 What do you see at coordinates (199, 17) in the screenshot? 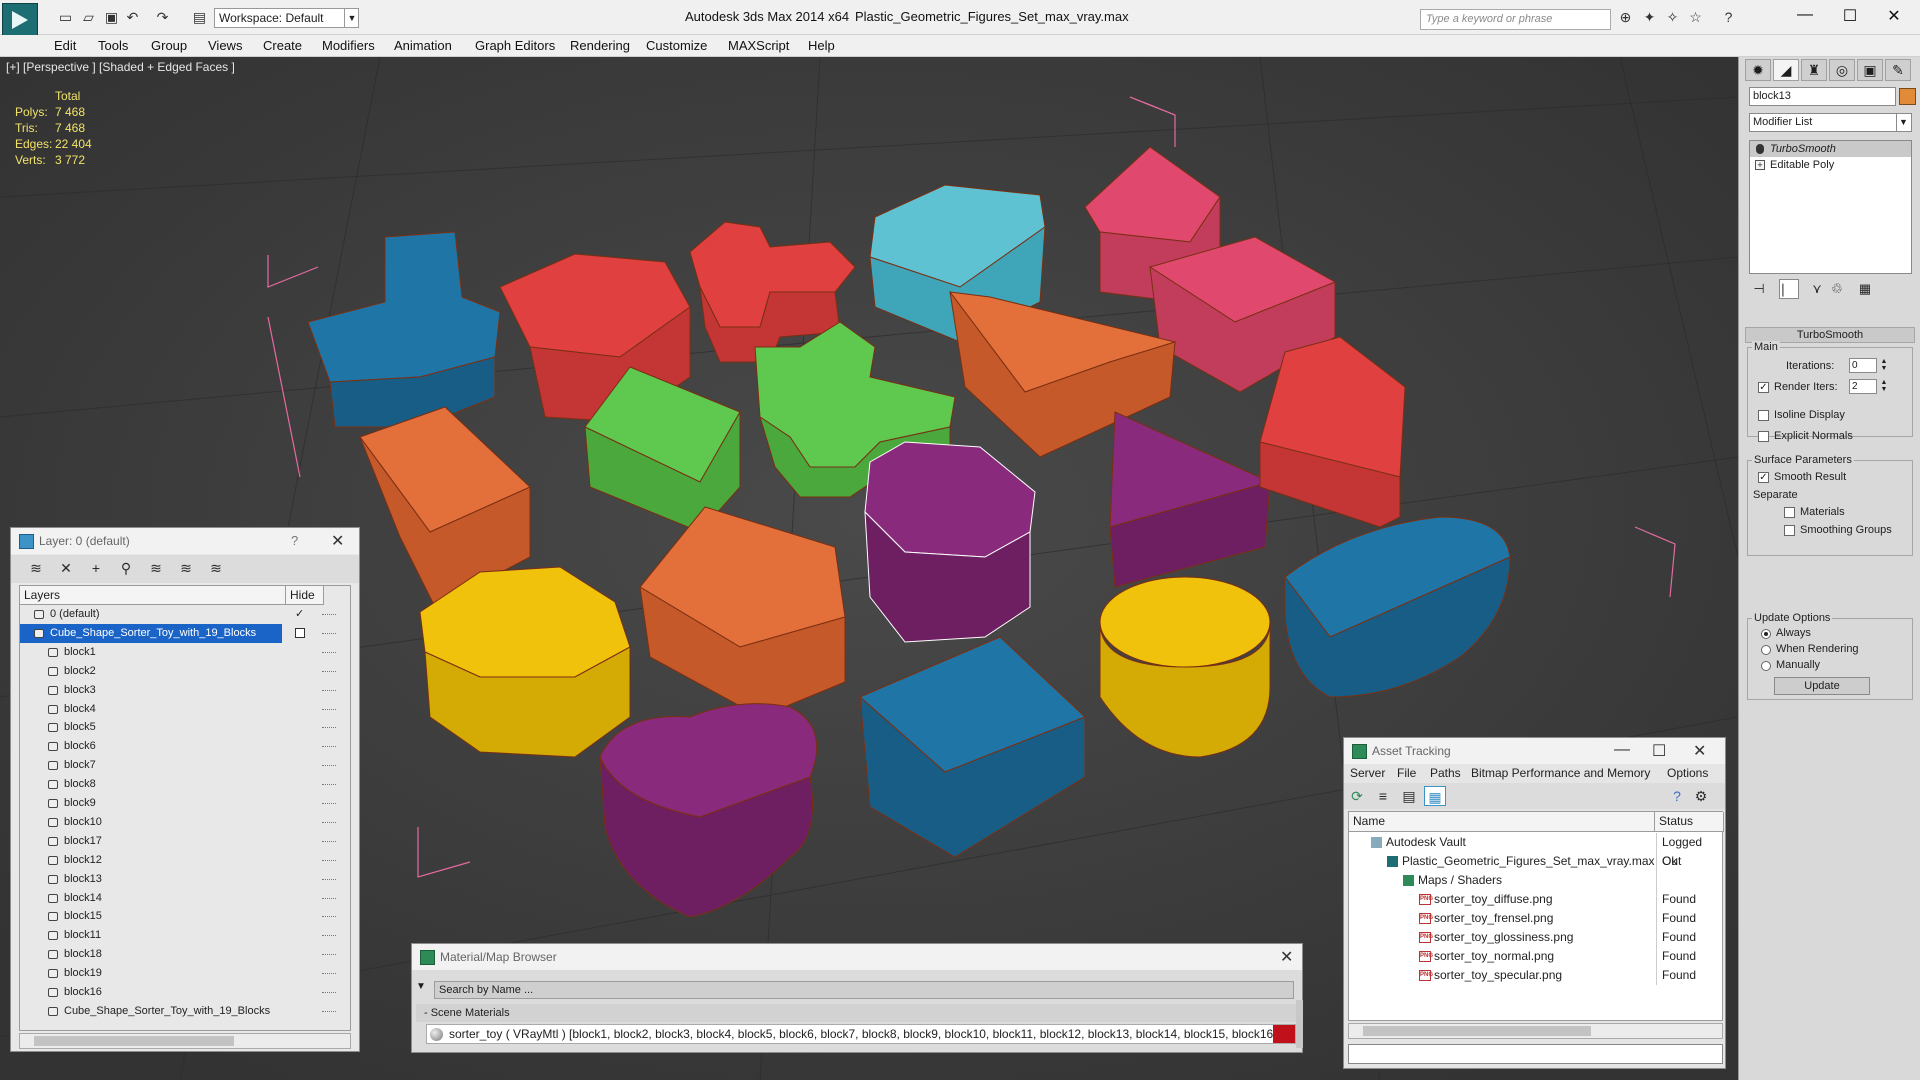
I see `project-folder-icon: ▤` at bounding box center [199, 17].